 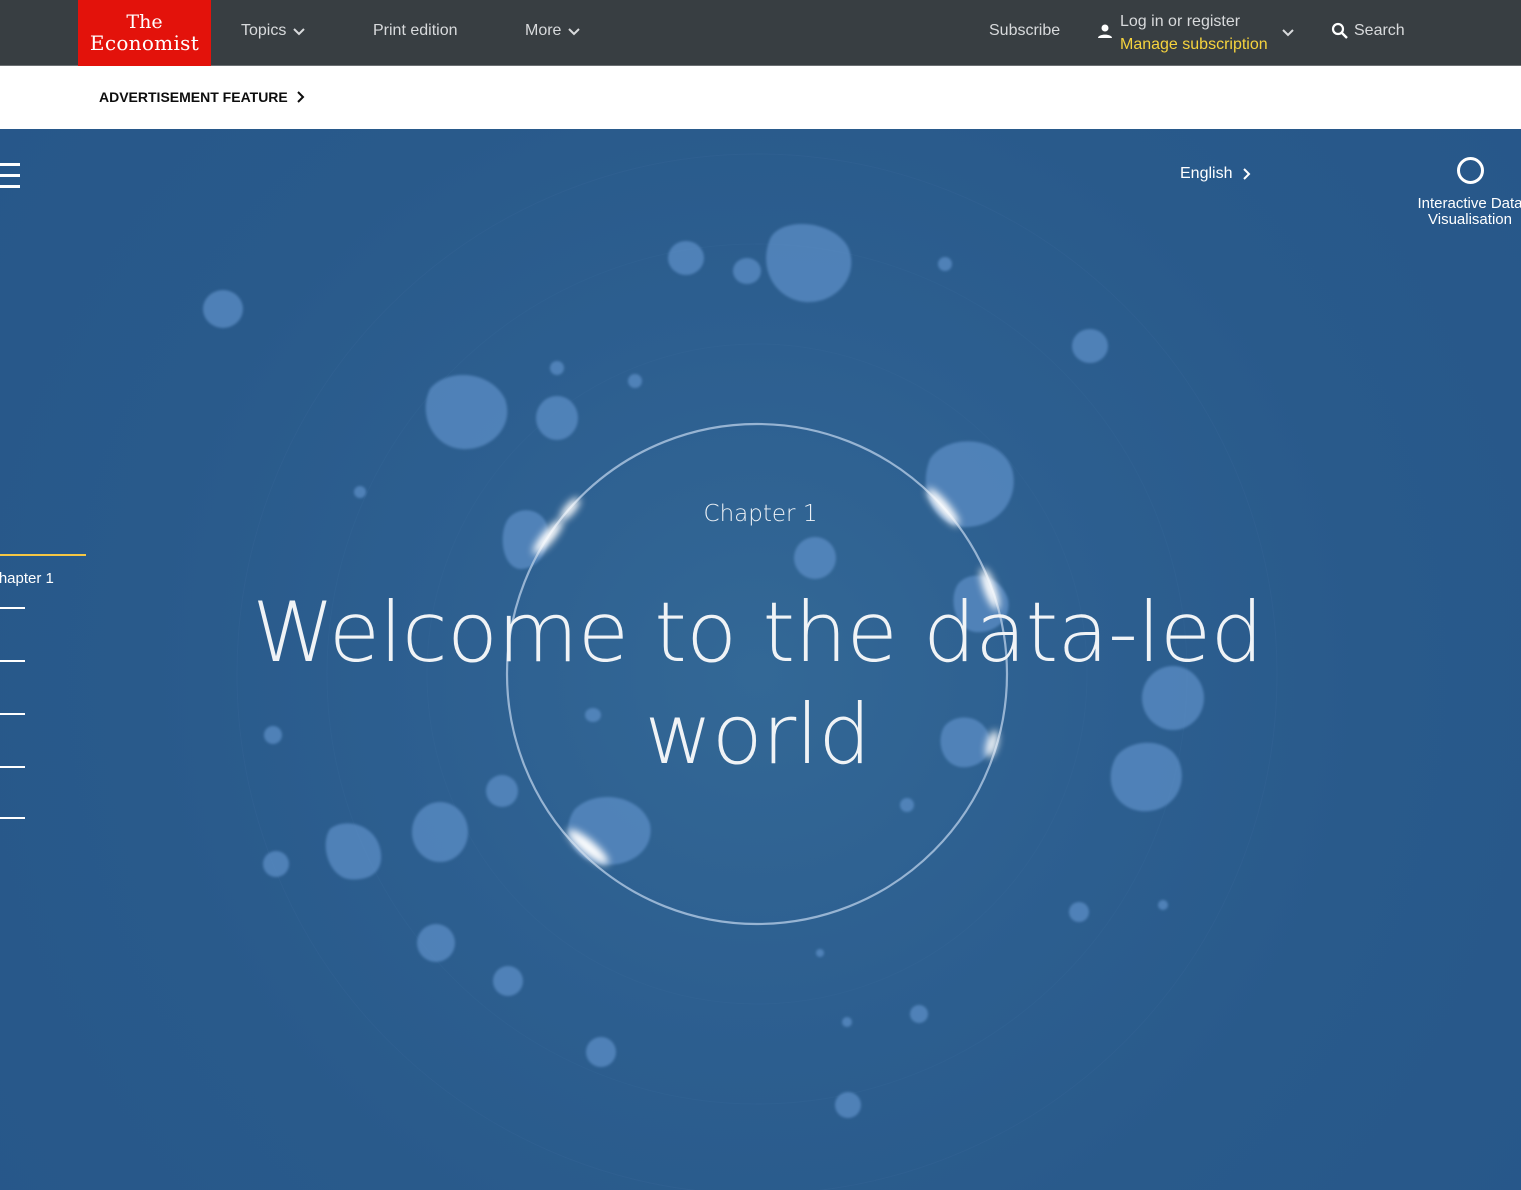 I want to click on interactive-visualisation-toggle: Interactive Data Visualisation, so click(x=1463, y=192).